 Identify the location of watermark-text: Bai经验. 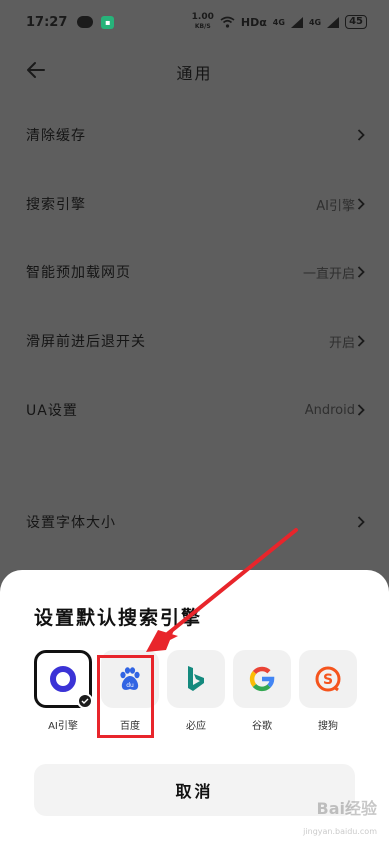
(346, 808).